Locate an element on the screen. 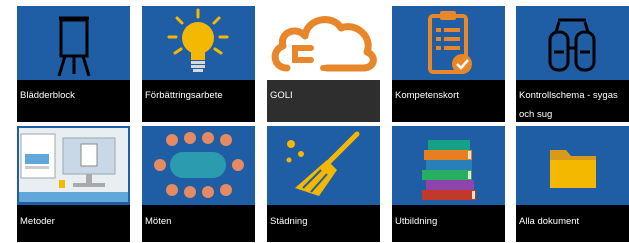 Image resolution: width=629 pixels, height=243 pixels. tile-kompetenskort: Kompetenskort is located at coordinates (448, 64).